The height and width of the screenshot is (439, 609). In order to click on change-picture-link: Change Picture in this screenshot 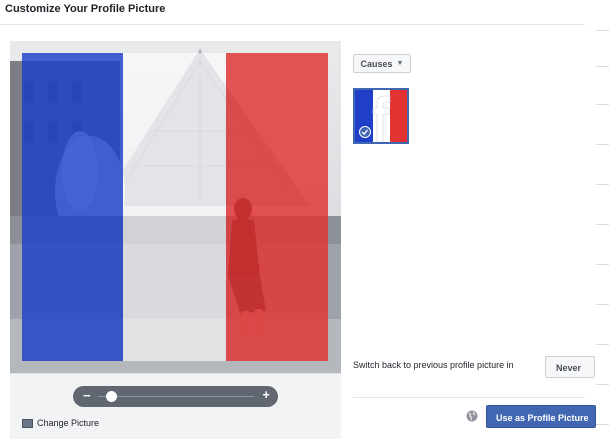, I will do `click(60, 423)`.